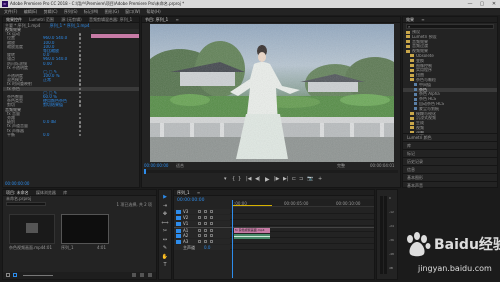 The height and width of the screenshot is (282, 500). Describe the element at coordinates (26, 204) in the screenshot. I see `project-search-input` at that location.